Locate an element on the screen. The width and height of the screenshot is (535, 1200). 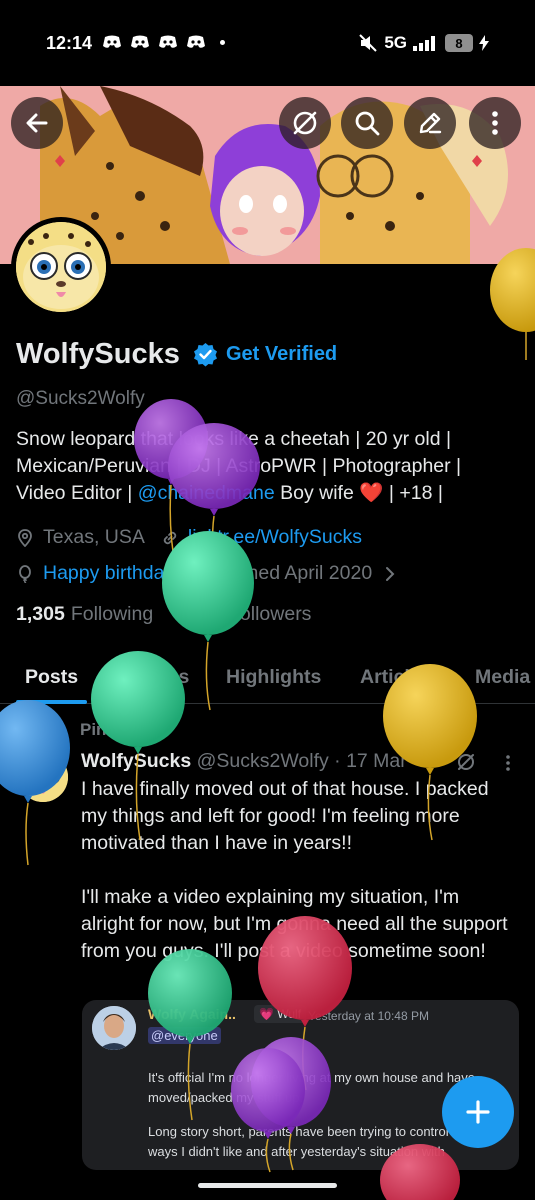
more-notifications-dot is located at coordinates (222, 42).